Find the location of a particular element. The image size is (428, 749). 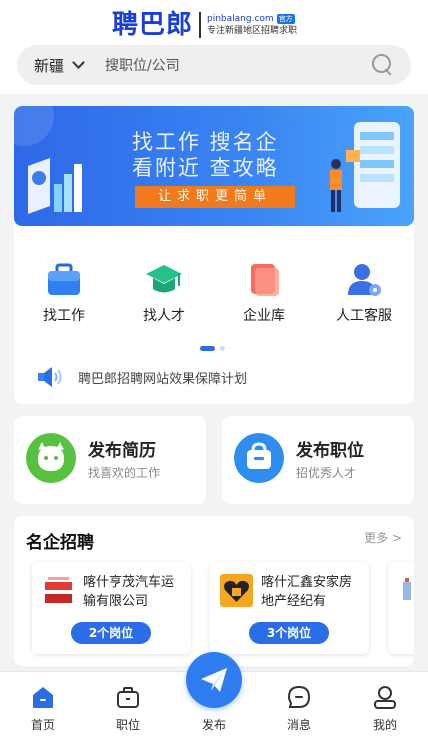

publish-job-title: 发布职位 is located at coordinates (330, 451).